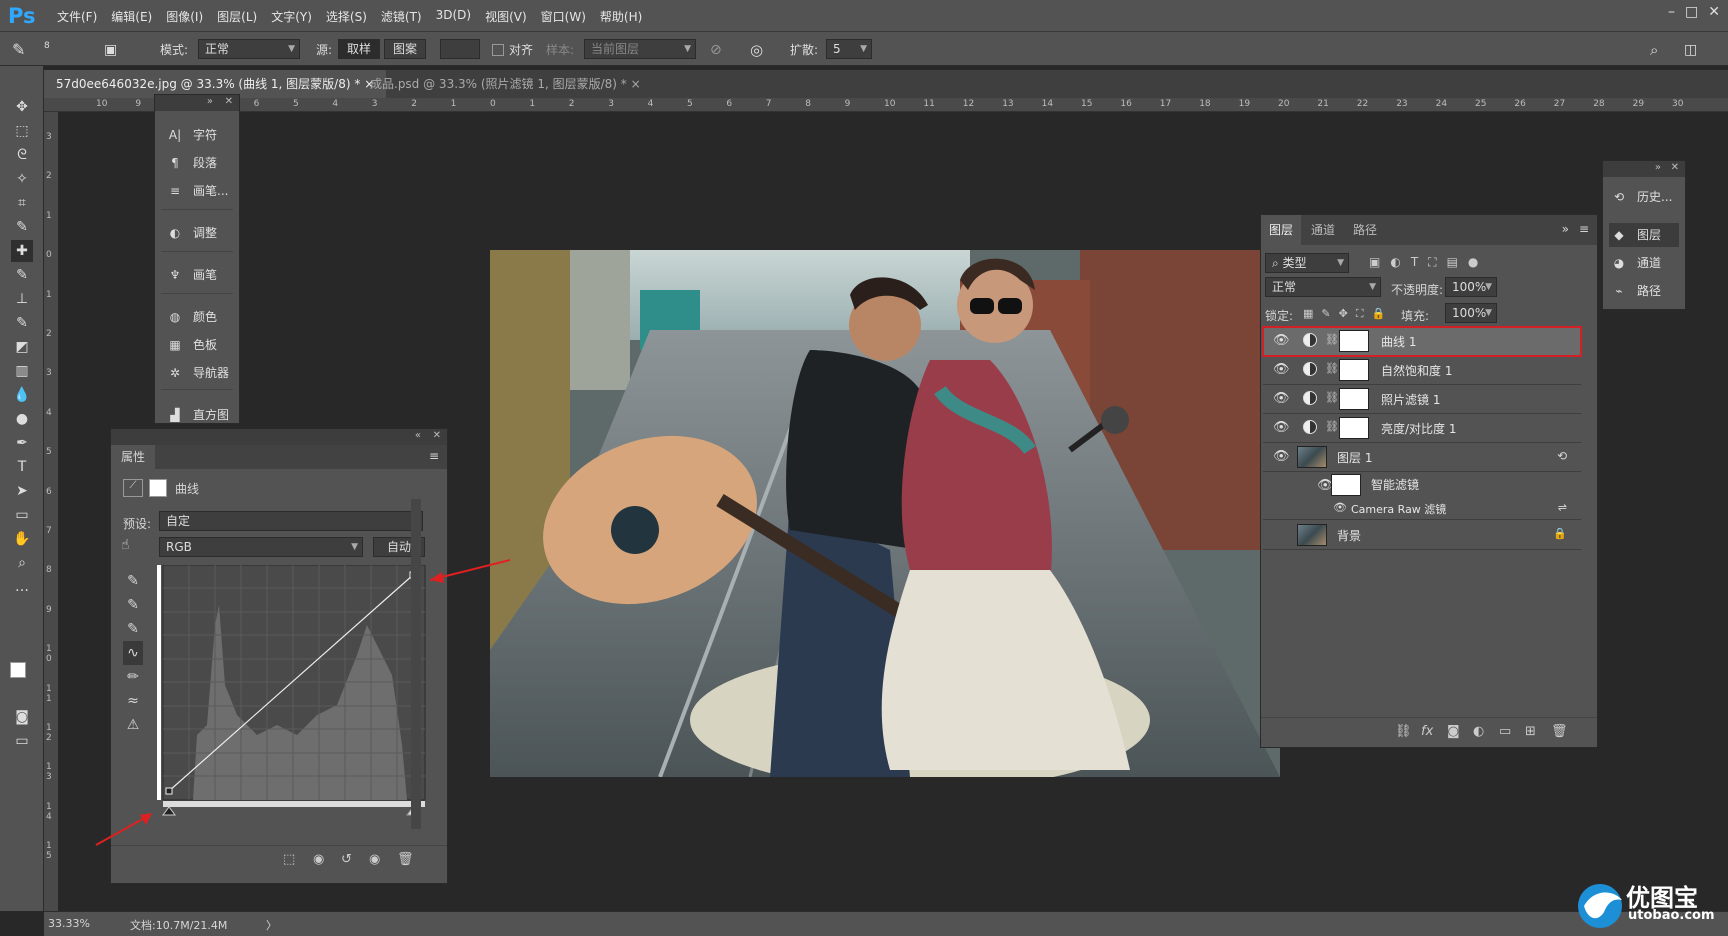 Image resolution: width=1728 pixels, height=936 pixels. I want to click on tab-channels: 通道, so click(1323, 230).